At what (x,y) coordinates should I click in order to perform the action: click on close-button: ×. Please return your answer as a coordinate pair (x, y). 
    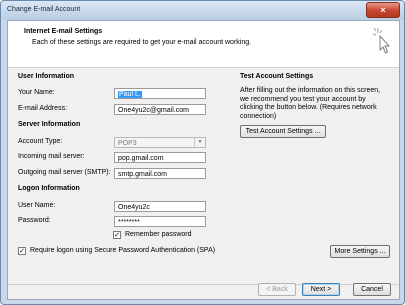
    Looking at the image, I should click on (383, 10).